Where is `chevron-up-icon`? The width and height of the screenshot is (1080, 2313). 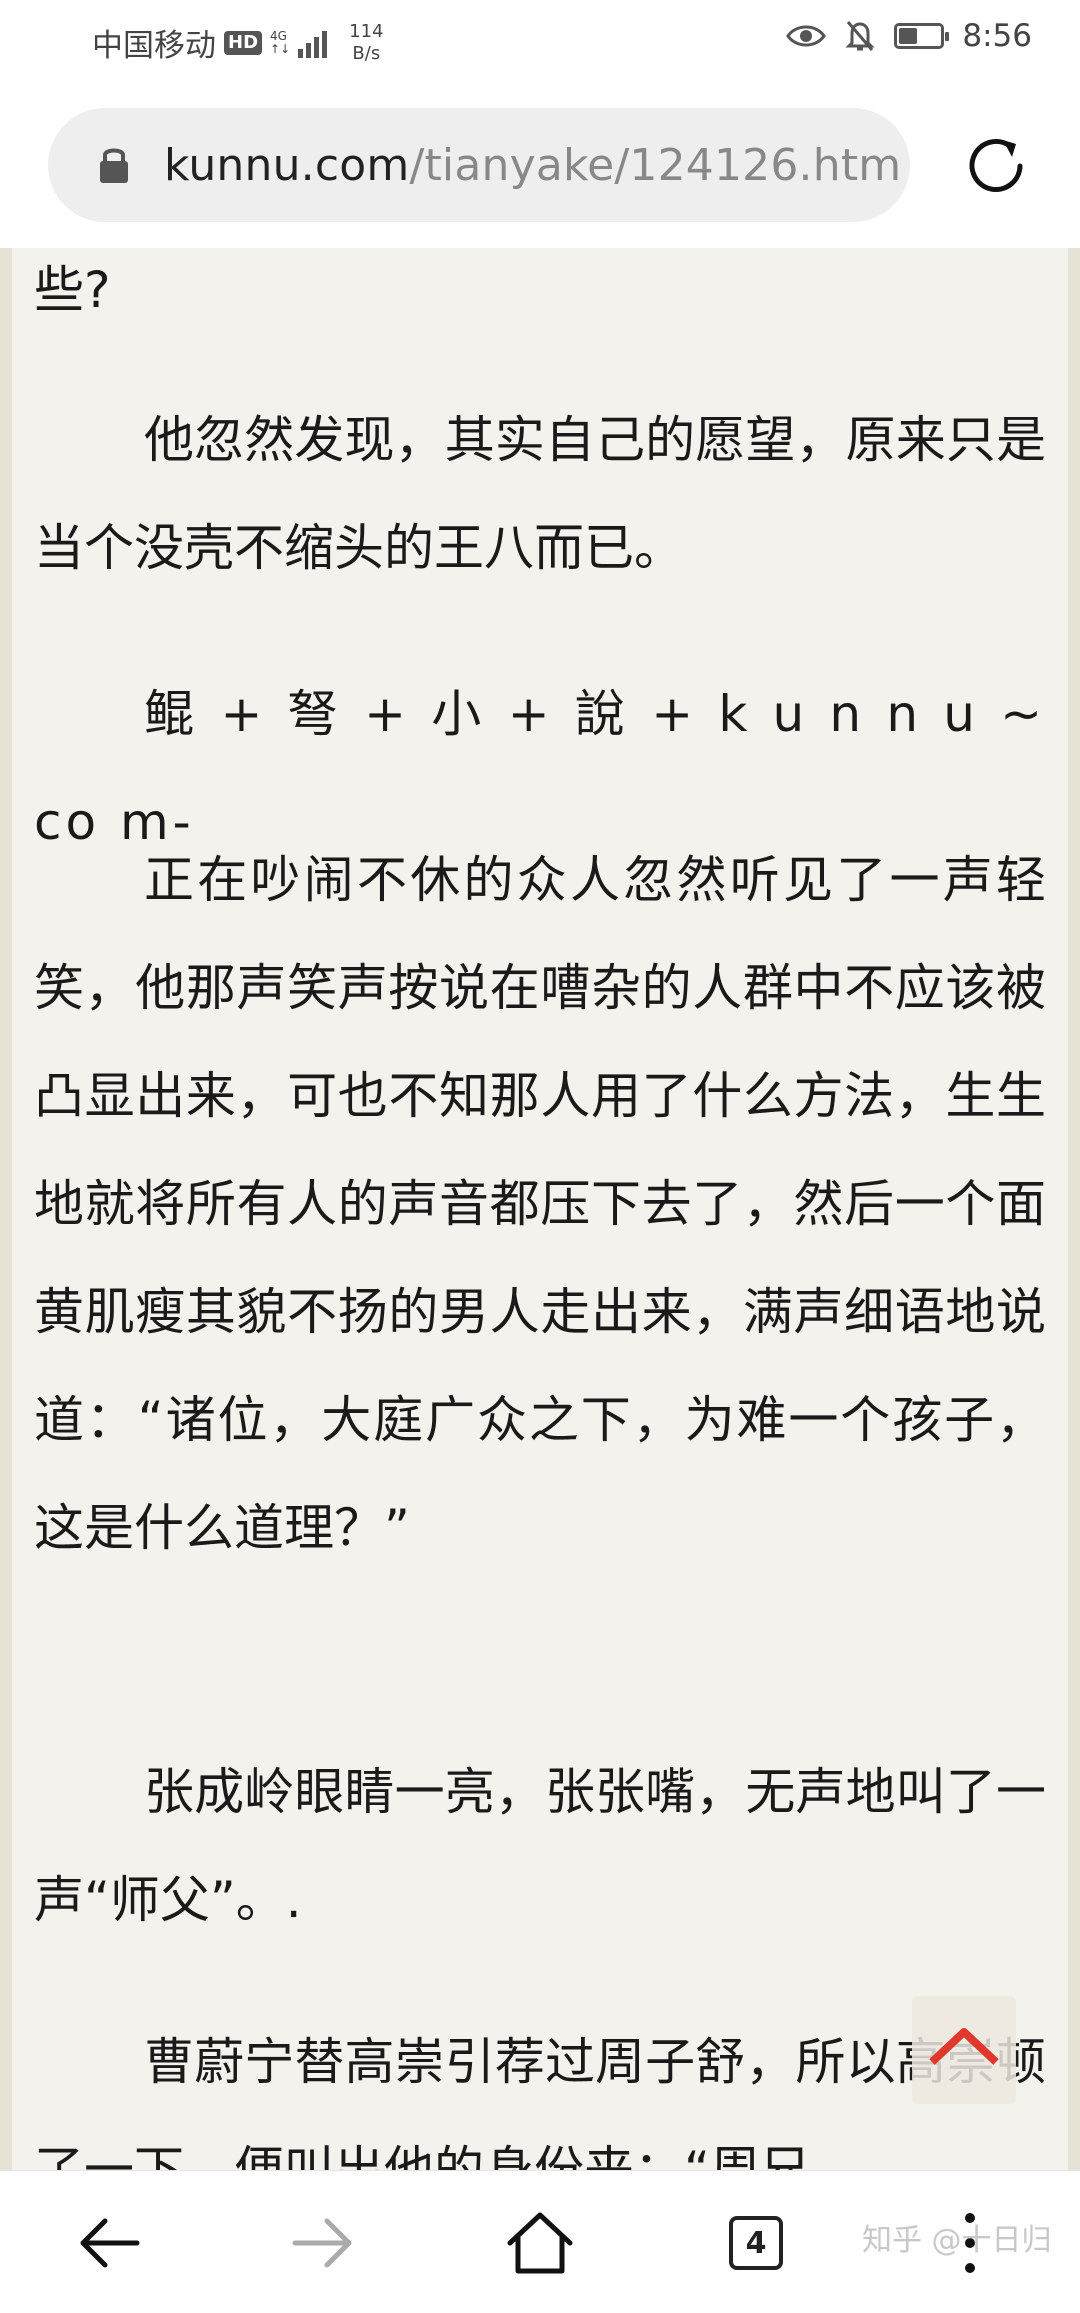 chevron-up-icon is located at coordinates (964, 2050).